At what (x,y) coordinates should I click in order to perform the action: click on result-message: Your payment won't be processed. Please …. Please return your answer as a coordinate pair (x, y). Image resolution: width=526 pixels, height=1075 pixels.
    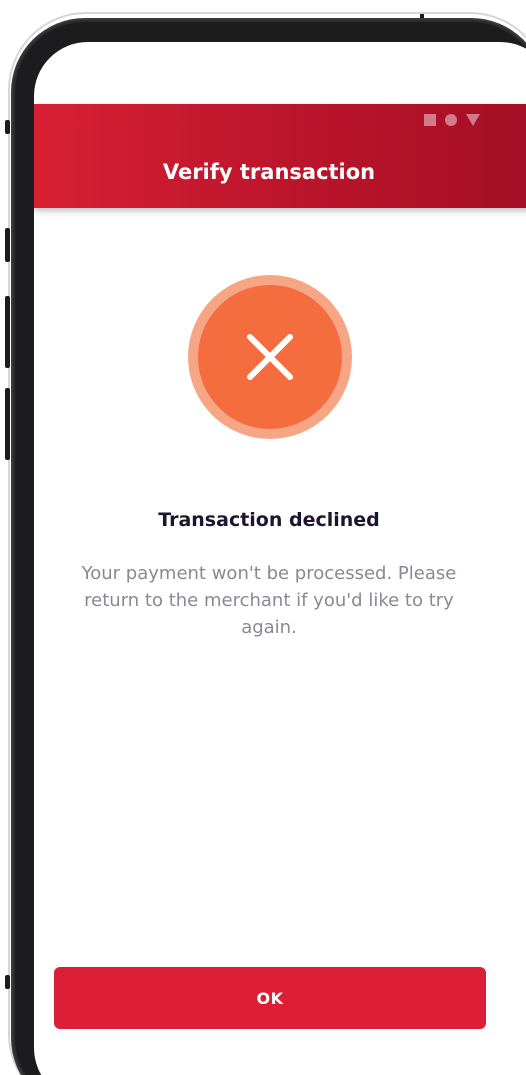
    Looking at the image, I should click on (269, 600).